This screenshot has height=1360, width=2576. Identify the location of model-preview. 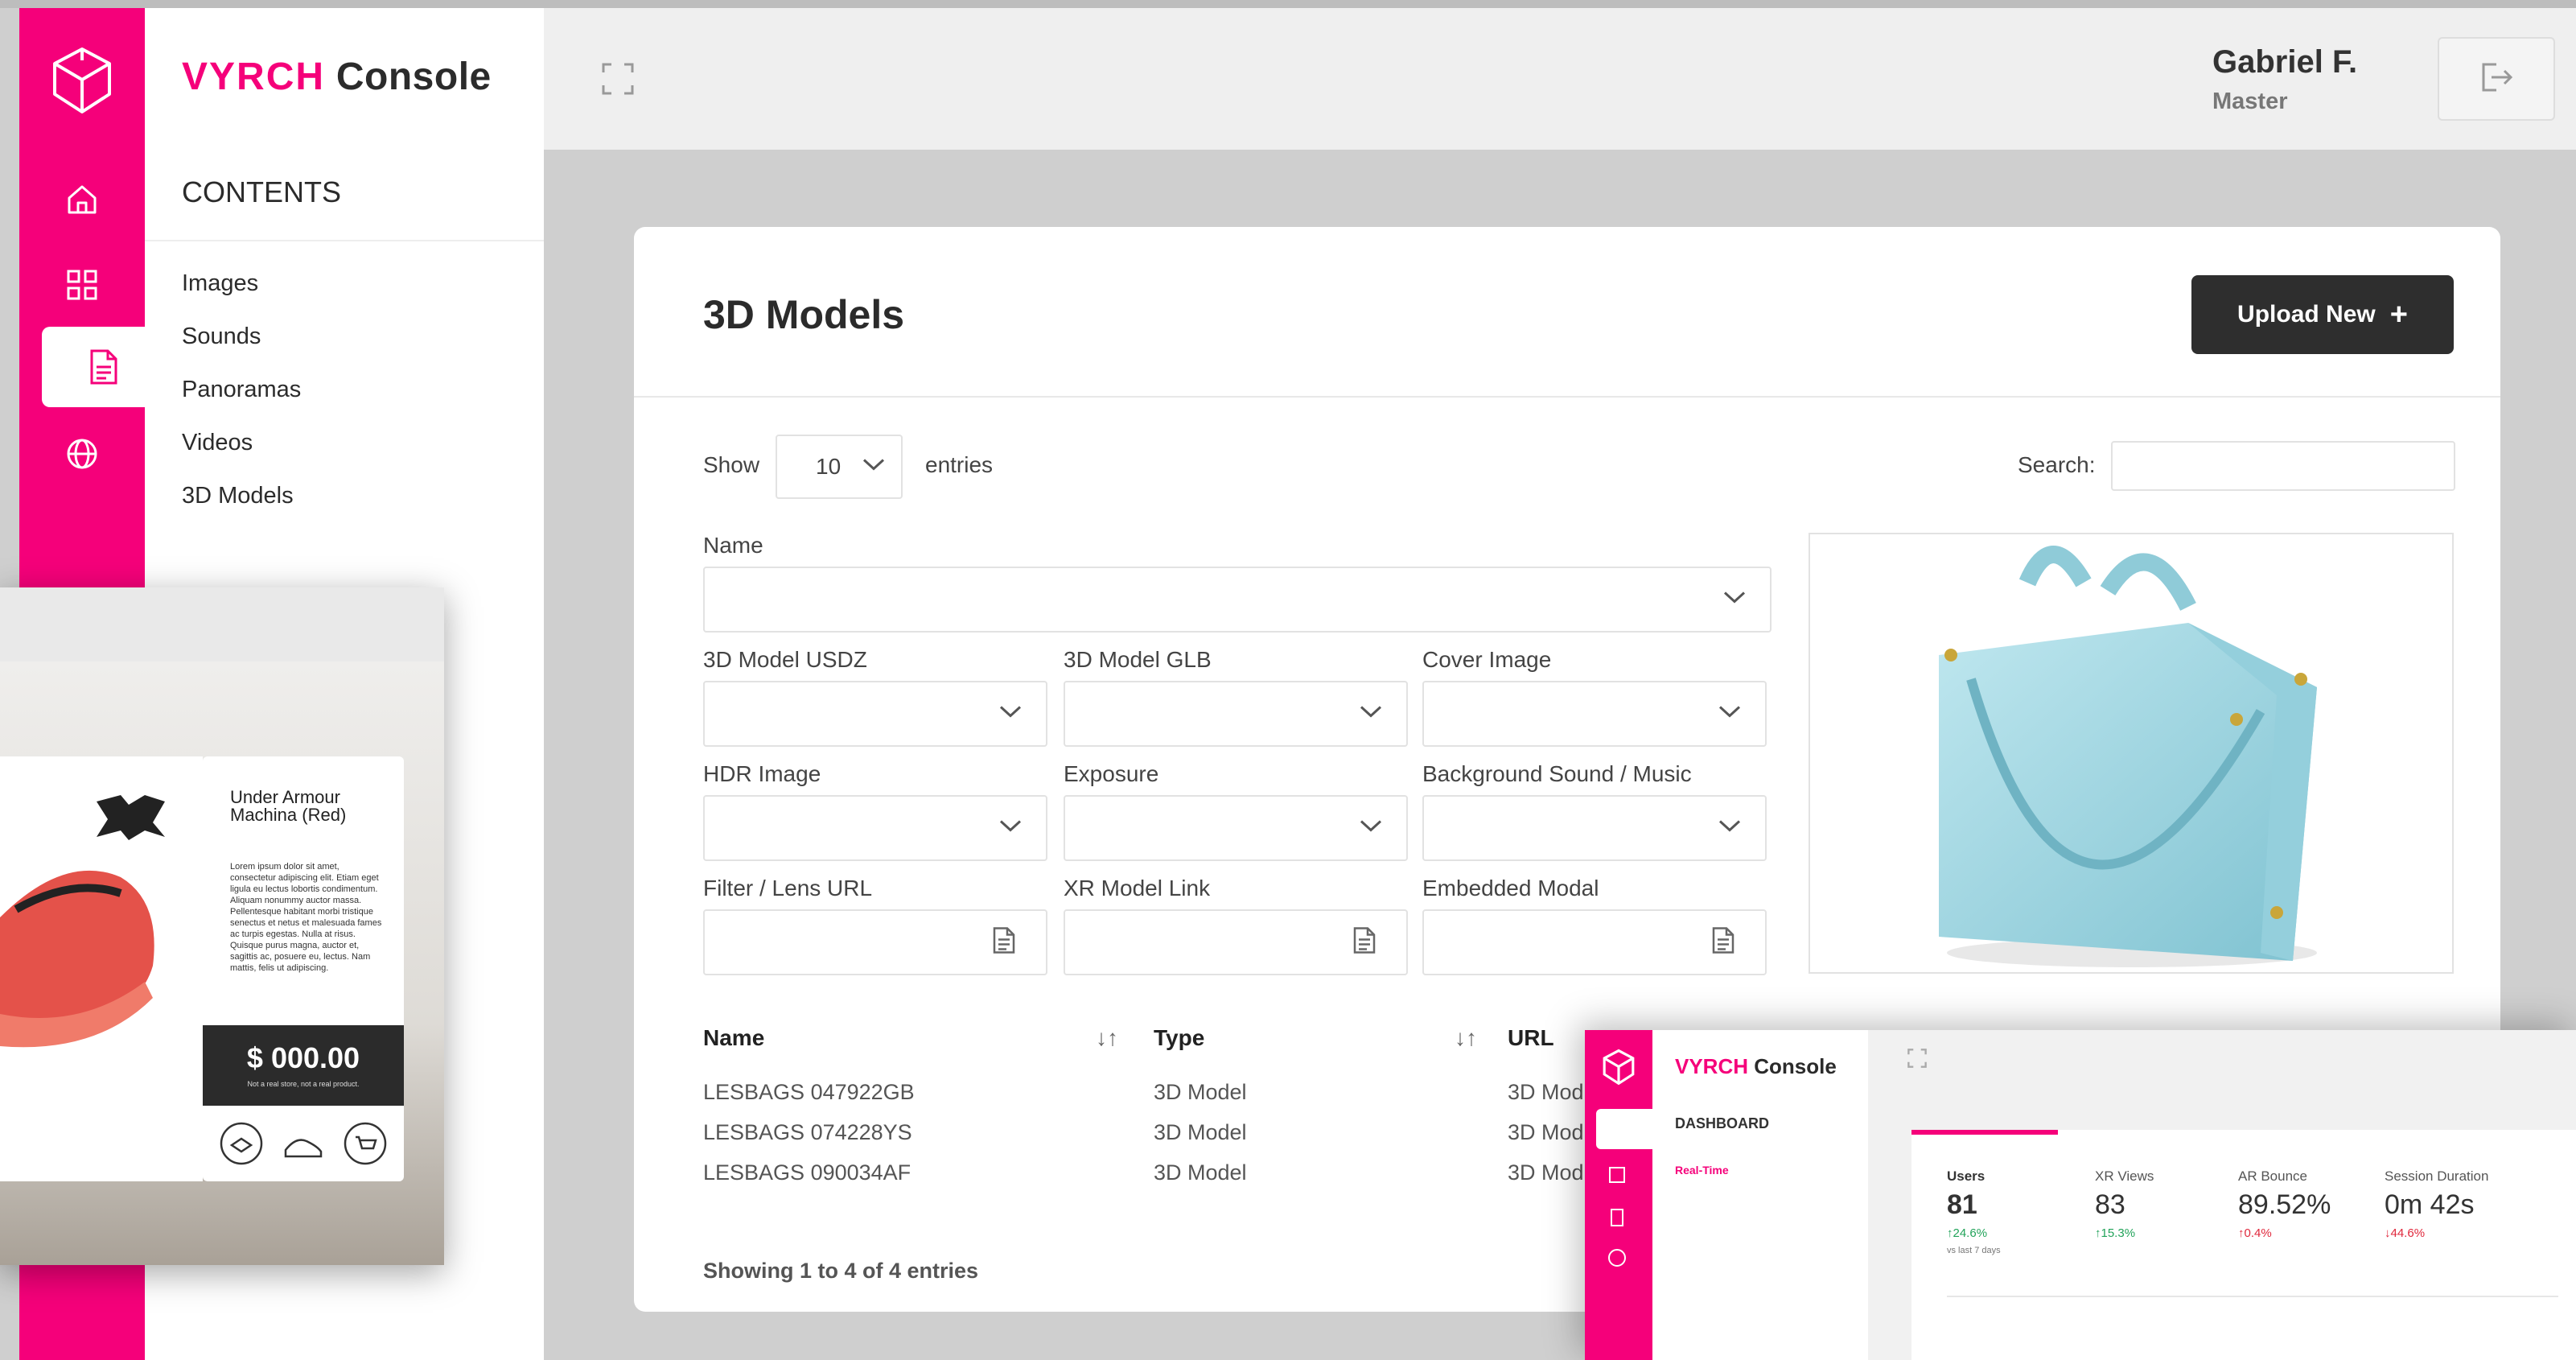
(2131, 753).